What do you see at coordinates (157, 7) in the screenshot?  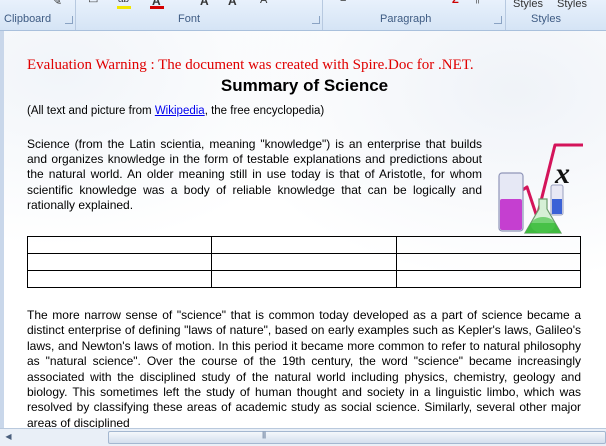 I see `font-color-swatch` at bounding box center [157, 7].